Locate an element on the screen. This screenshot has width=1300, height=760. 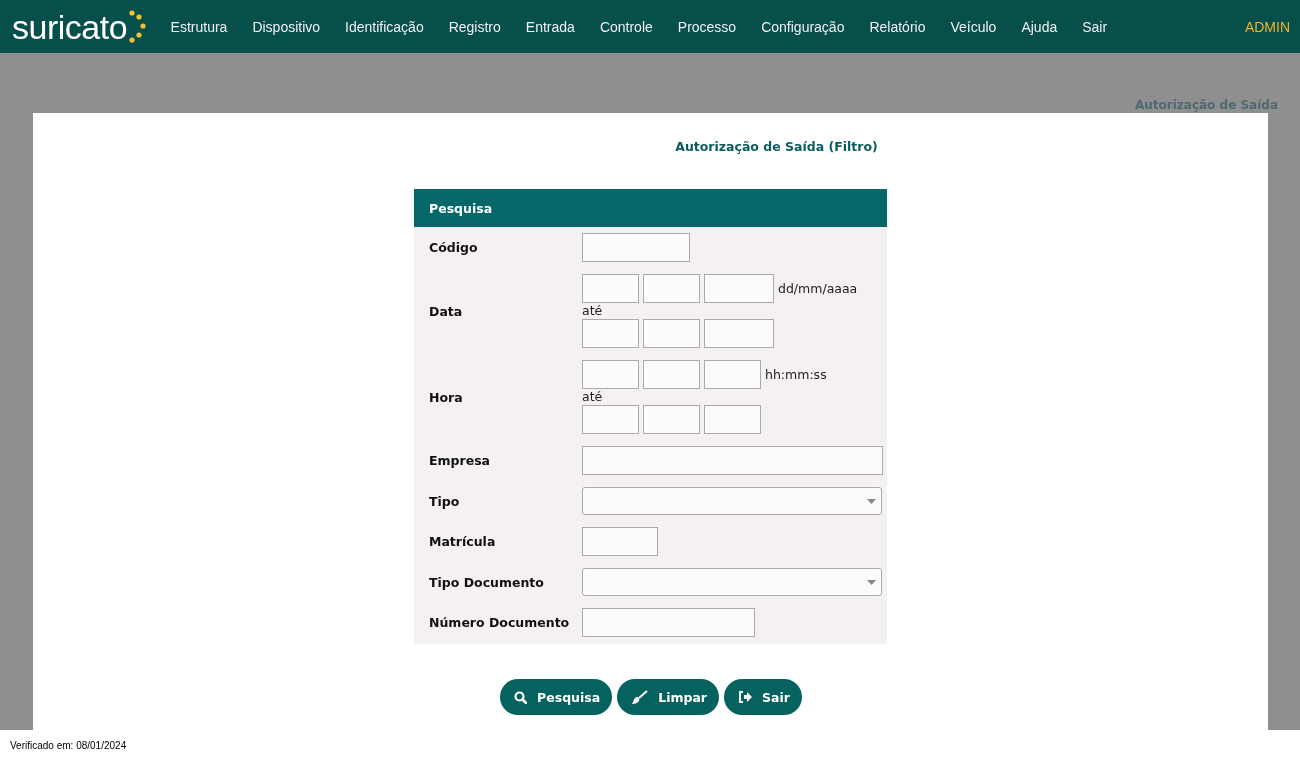
nav-menu-item: Veículo is located at coordinates (973, 26).